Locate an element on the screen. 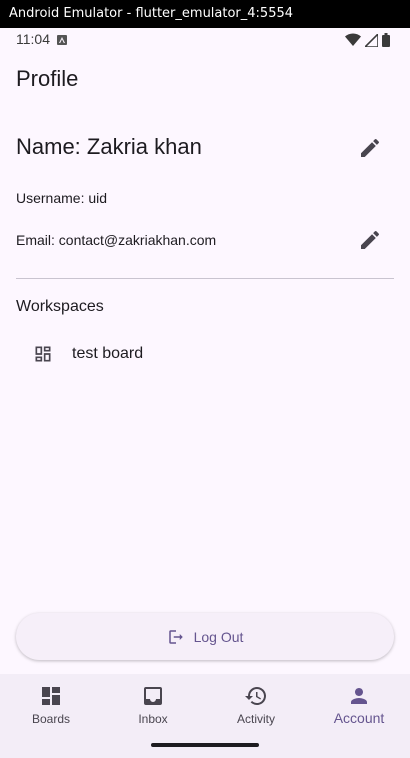 The height and width of the screenshot is (758, 410). nav-item-activity: Activity is located at coordinates (256, 709).